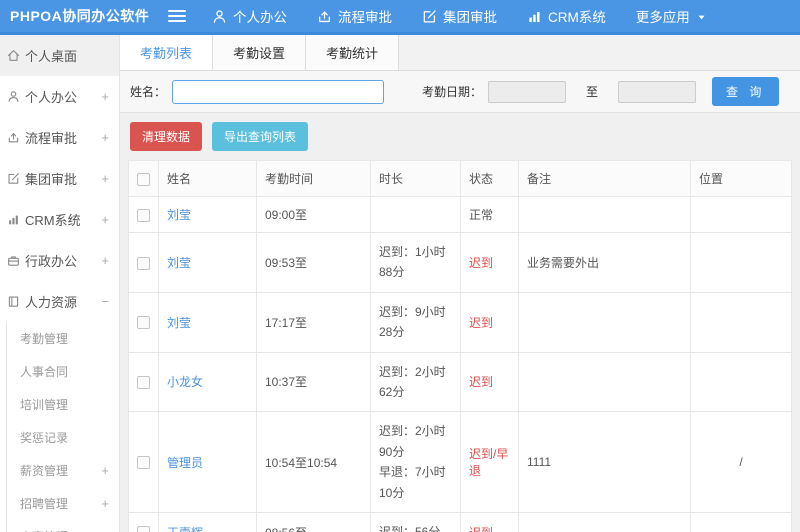  What do you see at coordinates (701, 16) in the screenshot?
I see `caret-down-icon` at bounding box center [701, 16].